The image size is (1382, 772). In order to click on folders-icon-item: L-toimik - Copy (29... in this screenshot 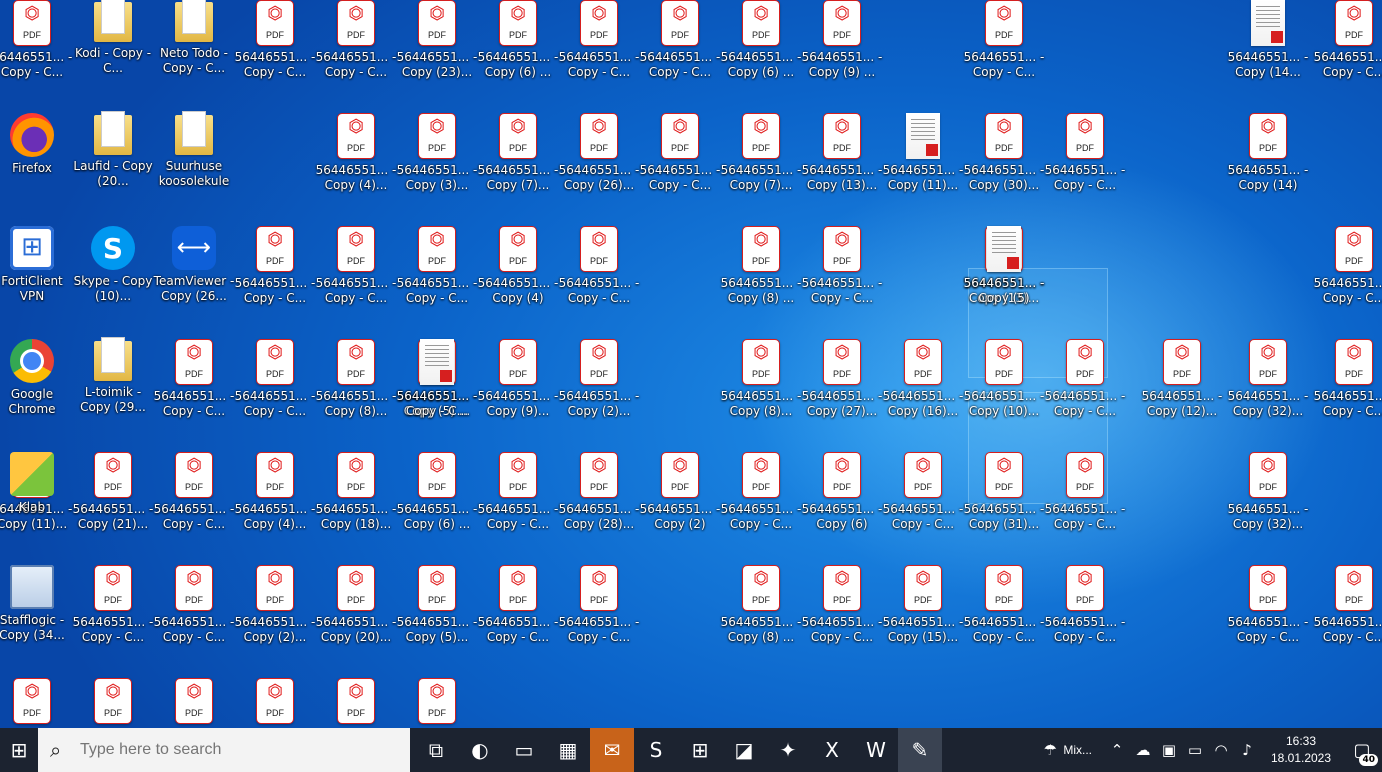, I will do `click(113, 383)`.